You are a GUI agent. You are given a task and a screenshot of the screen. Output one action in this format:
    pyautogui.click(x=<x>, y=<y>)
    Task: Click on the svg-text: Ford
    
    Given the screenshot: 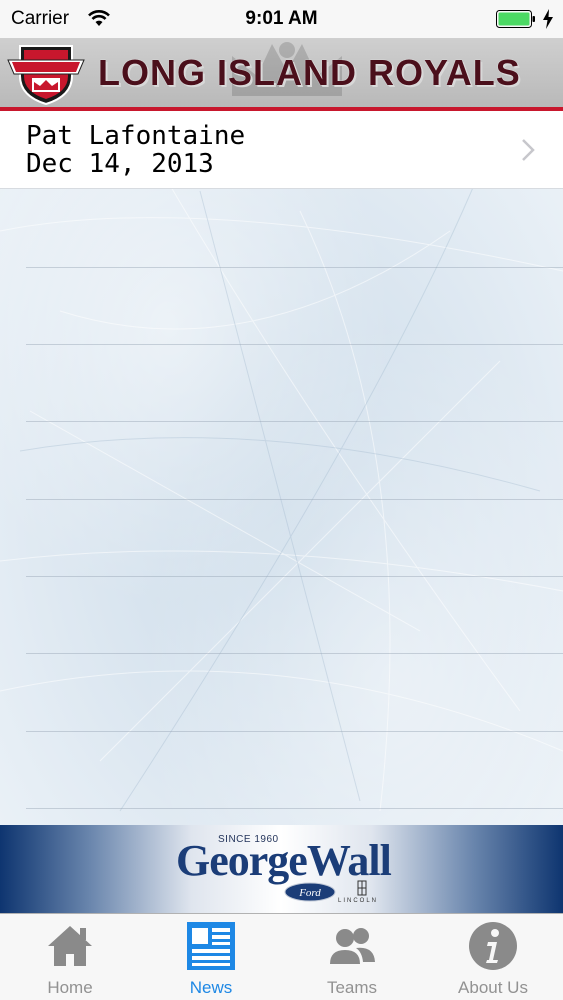 What is the action you would take?
    pyautogui.click(x=309, y=893)
    